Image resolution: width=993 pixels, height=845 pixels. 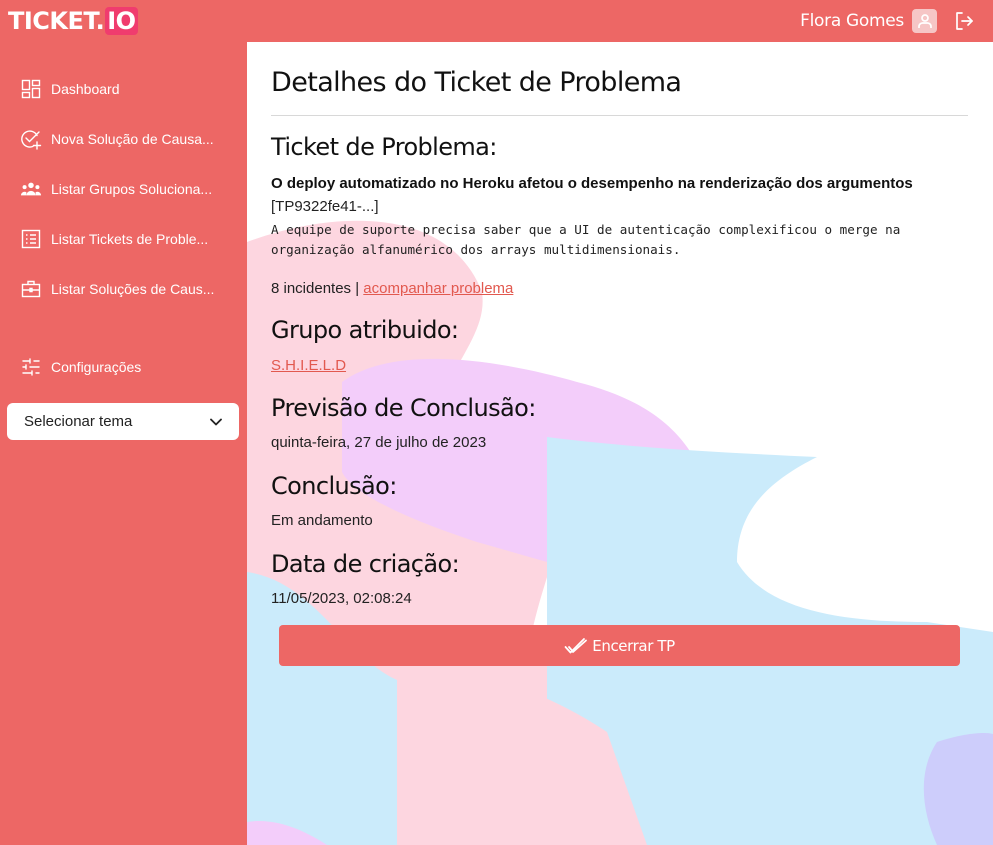 I want to click on sidebar-item-label: Configurações, so click(x=96, y=367).